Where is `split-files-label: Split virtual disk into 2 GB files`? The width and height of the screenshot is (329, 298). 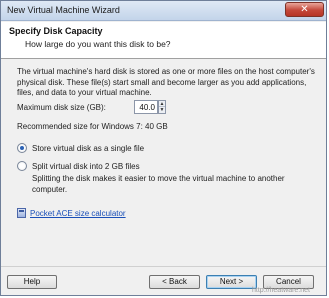 split-files-label: Split virtual disk into 2 GB files is located at coordinates (86, 166).